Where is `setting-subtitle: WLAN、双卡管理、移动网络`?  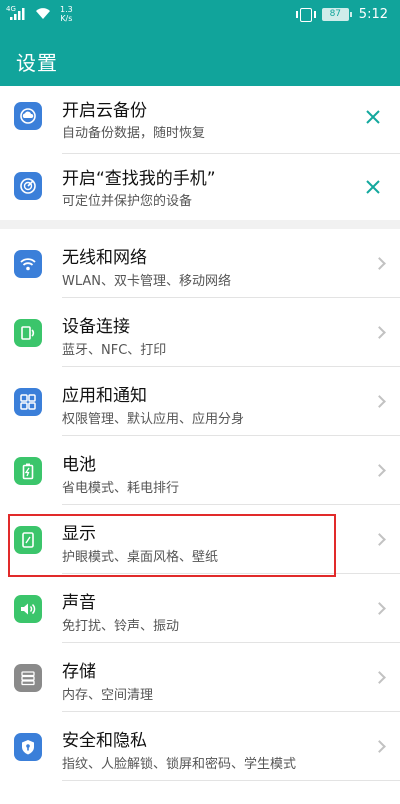
setting-subtitle: WLAN、双卡管理、移动网络 is located at coordinates (147, 281).